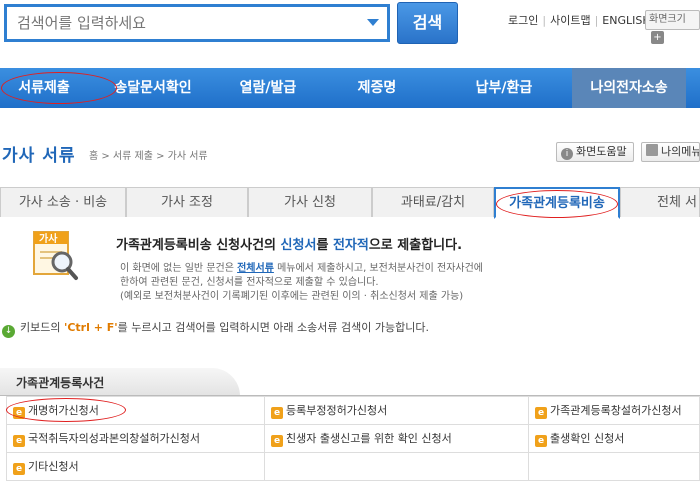 The image size is (700, 485). What do you see at coordinates (298, 245) in the screenshot?
I see `headline-highlight: 신청서` at bounding box center [298, 245].